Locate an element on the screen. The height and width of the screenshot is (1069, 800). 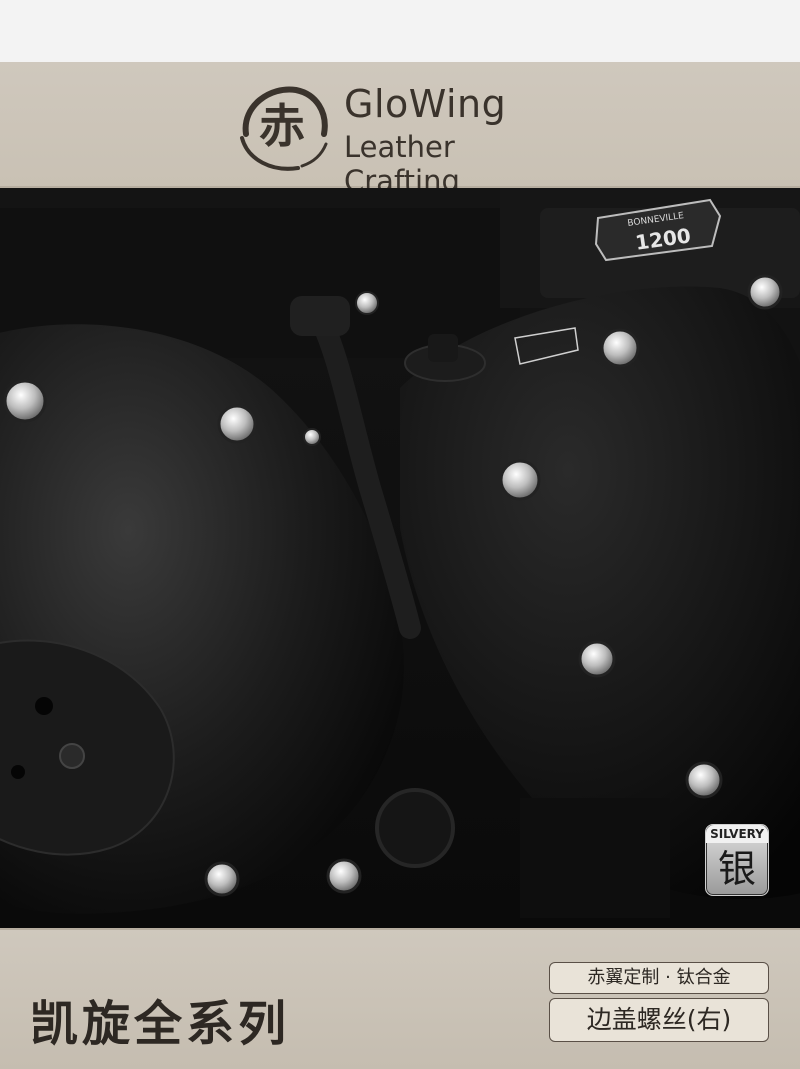
product-line-pill: 赤翼定制 · 钛合金 is located at coordinates (659, 978).